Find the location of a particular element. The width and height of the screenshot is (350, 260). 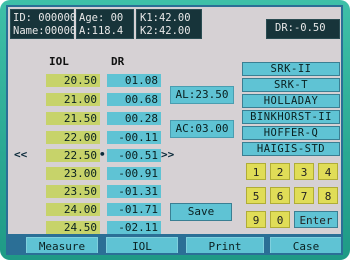

iol-value: 24.50 is located at coordinates (73, 227).